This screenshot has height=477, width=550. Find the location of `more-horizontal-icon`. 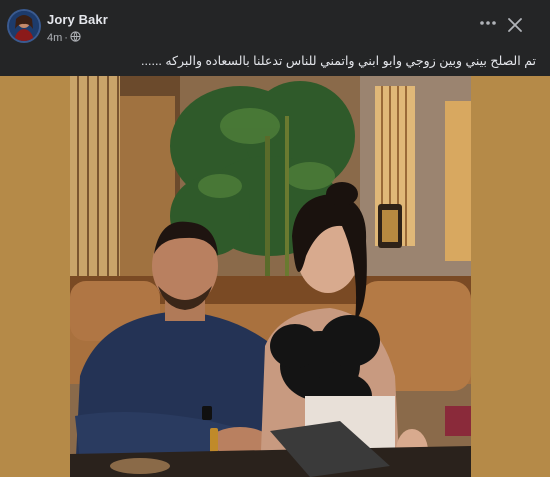

more-horizontal-icon is located at coordinates (488, 23).